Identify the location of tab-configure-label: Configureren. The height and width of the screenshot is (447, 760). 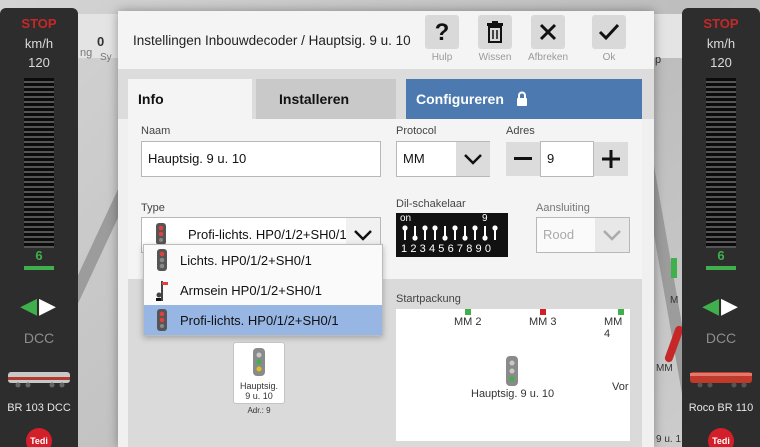
(460, 99).